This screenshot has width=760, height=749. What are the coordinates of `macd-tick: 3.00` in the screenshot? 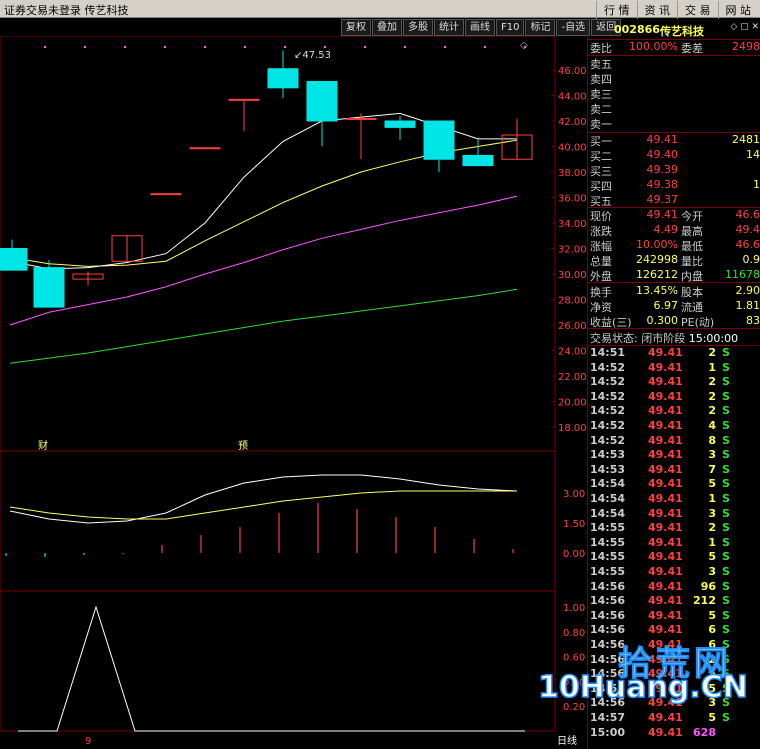 It's located at (574, 494).